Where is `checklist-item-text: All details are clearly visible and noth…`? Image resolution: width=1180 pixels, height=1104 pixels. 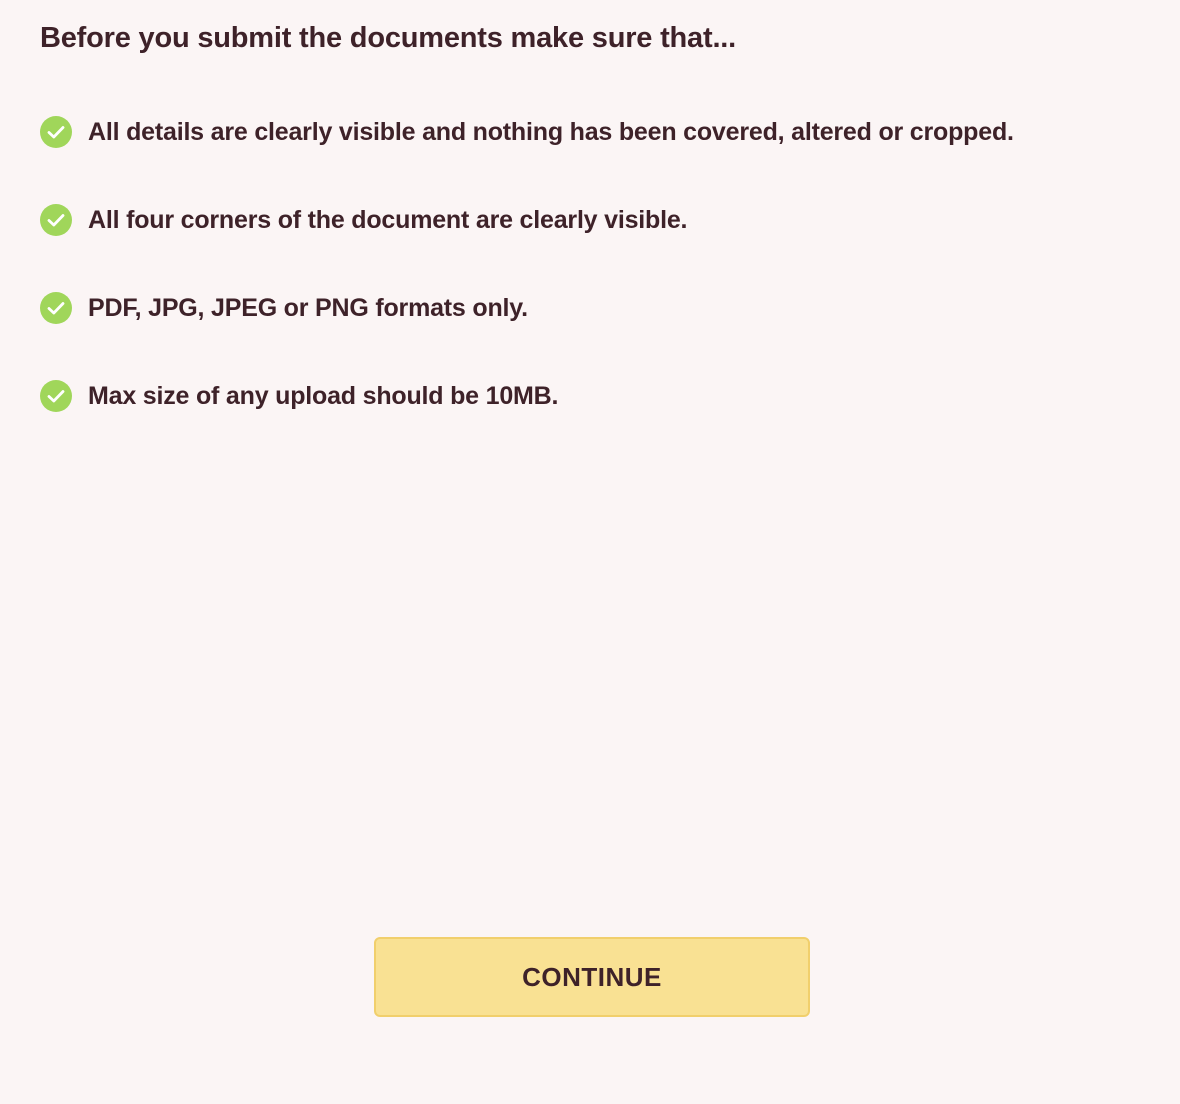 checklist-item-text: All details are clearly visible and noth… is located at coordinates (551, 131).